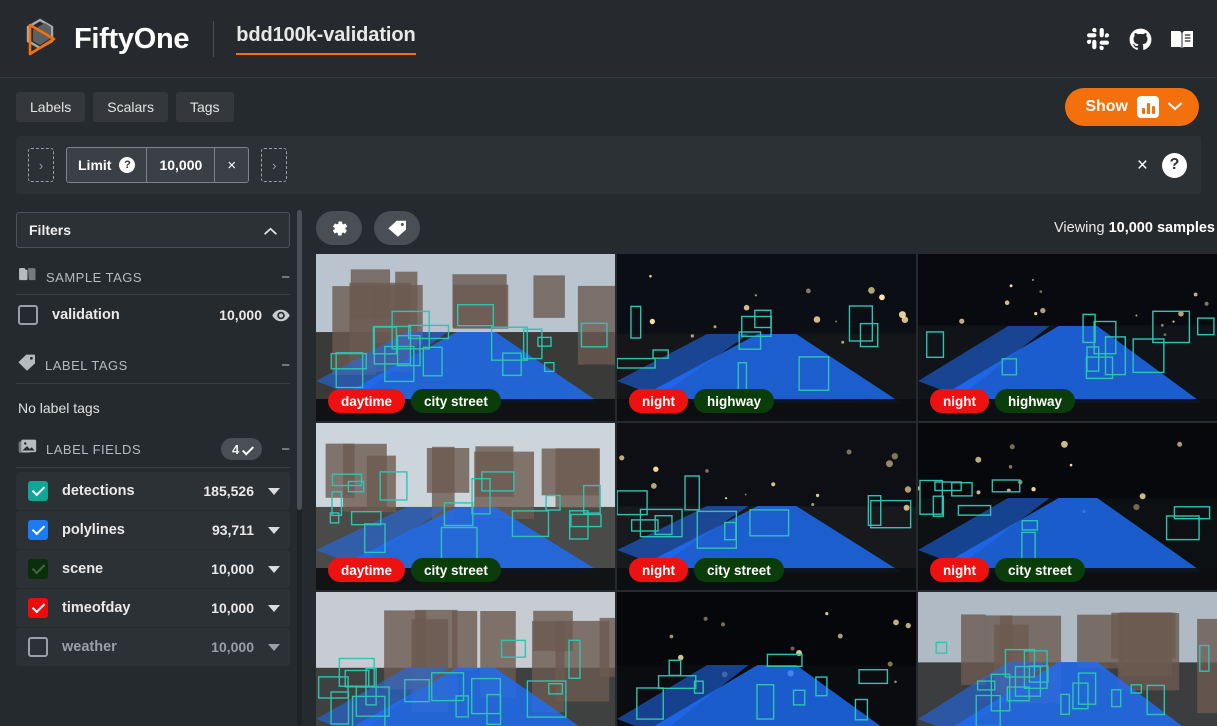  What do you see at coordinates (127, 165) in the screenshot?
I see `view-stage-help-icon: ?` at bounding box center [127, 165].